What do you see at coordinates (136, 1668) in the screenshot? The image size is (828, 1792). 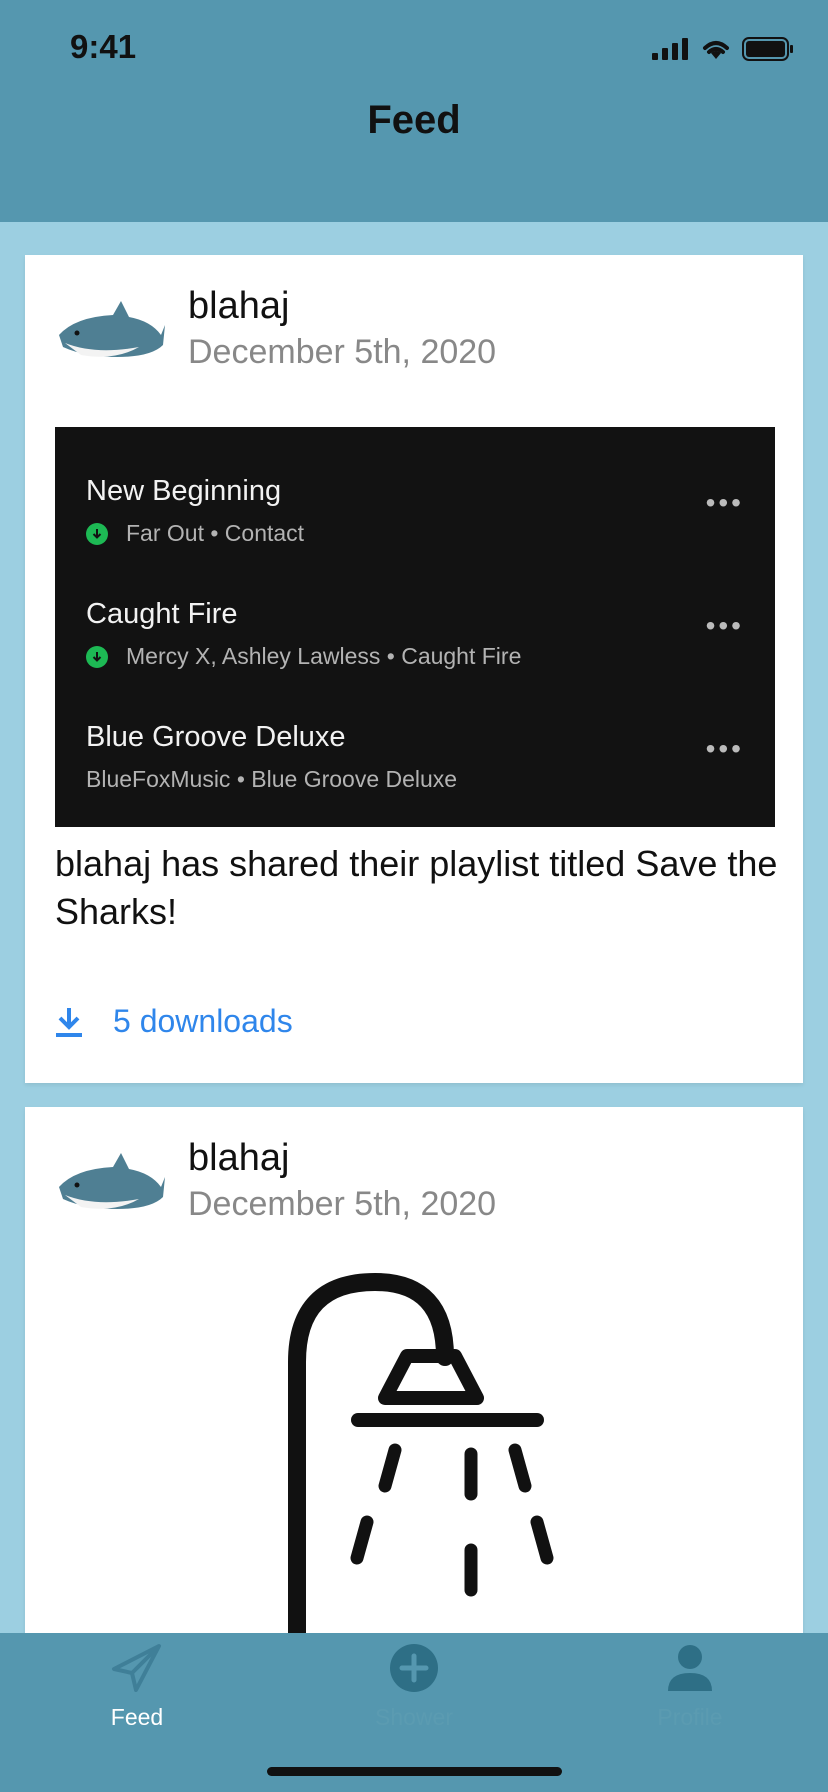 I see `paper-plane-icon` at bounding box center [136, 1668].